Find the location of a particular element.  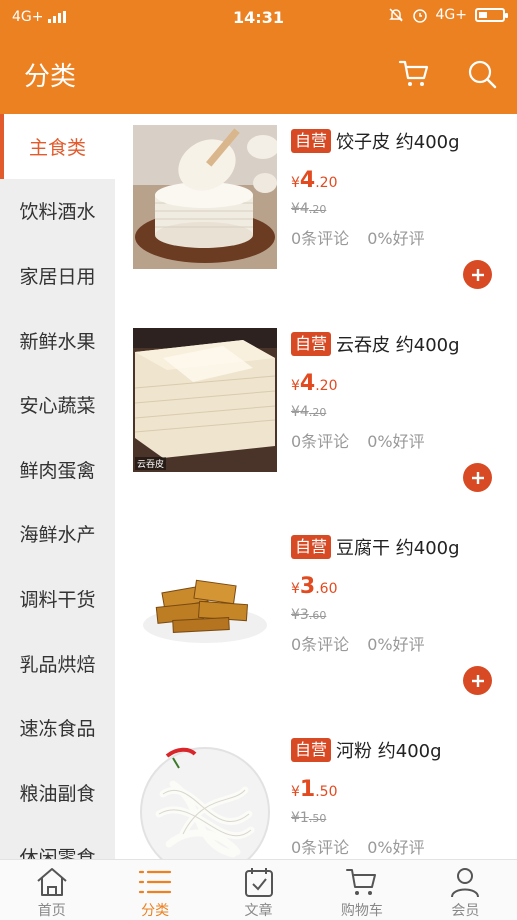

status-right: 4G+ is located at coordinates (448, 15).